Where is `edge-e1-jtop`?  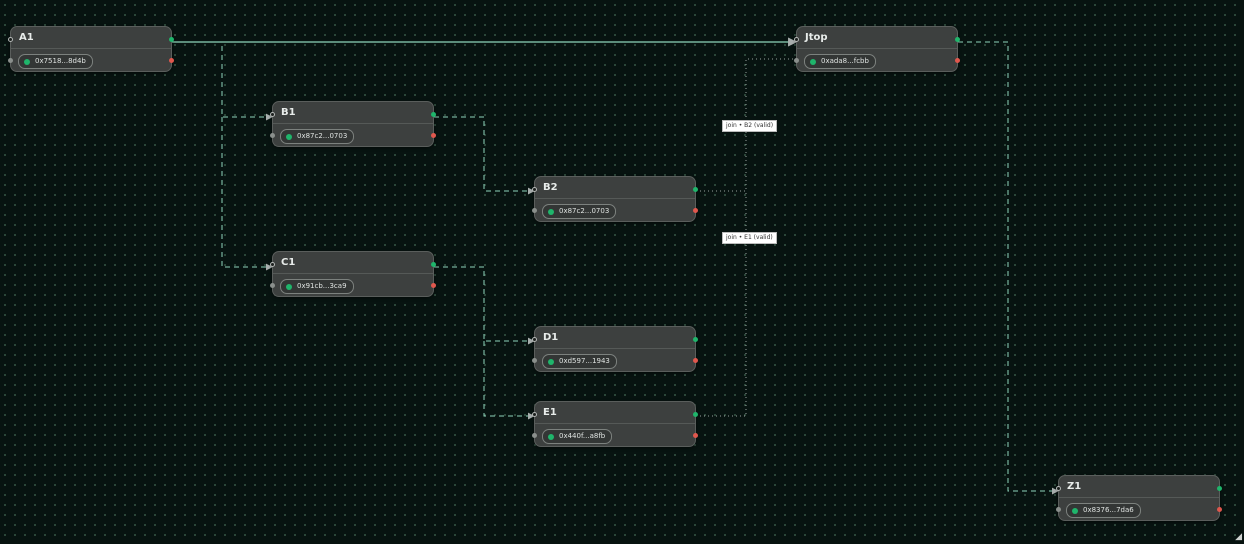 edge-e1-jtop is located at coordinates (721, 304).